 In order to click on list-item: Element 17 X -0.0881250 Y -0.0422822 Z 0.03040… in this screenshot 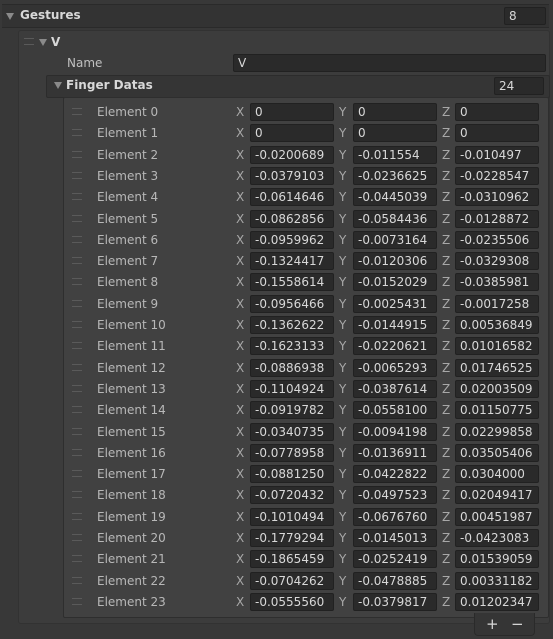, I will do `click(305, 474)`.